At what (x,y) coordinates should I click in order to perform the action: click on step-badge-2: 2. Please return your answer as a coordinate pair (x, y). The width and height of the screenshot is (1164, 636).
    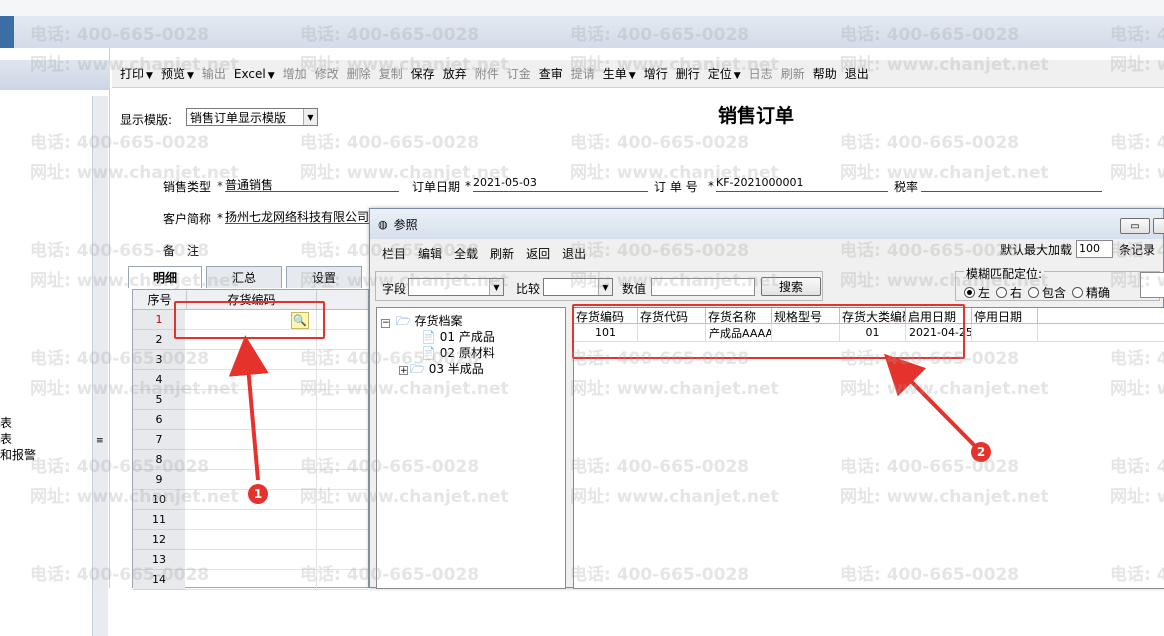
    Looking at the image, I should click on (981, 452).